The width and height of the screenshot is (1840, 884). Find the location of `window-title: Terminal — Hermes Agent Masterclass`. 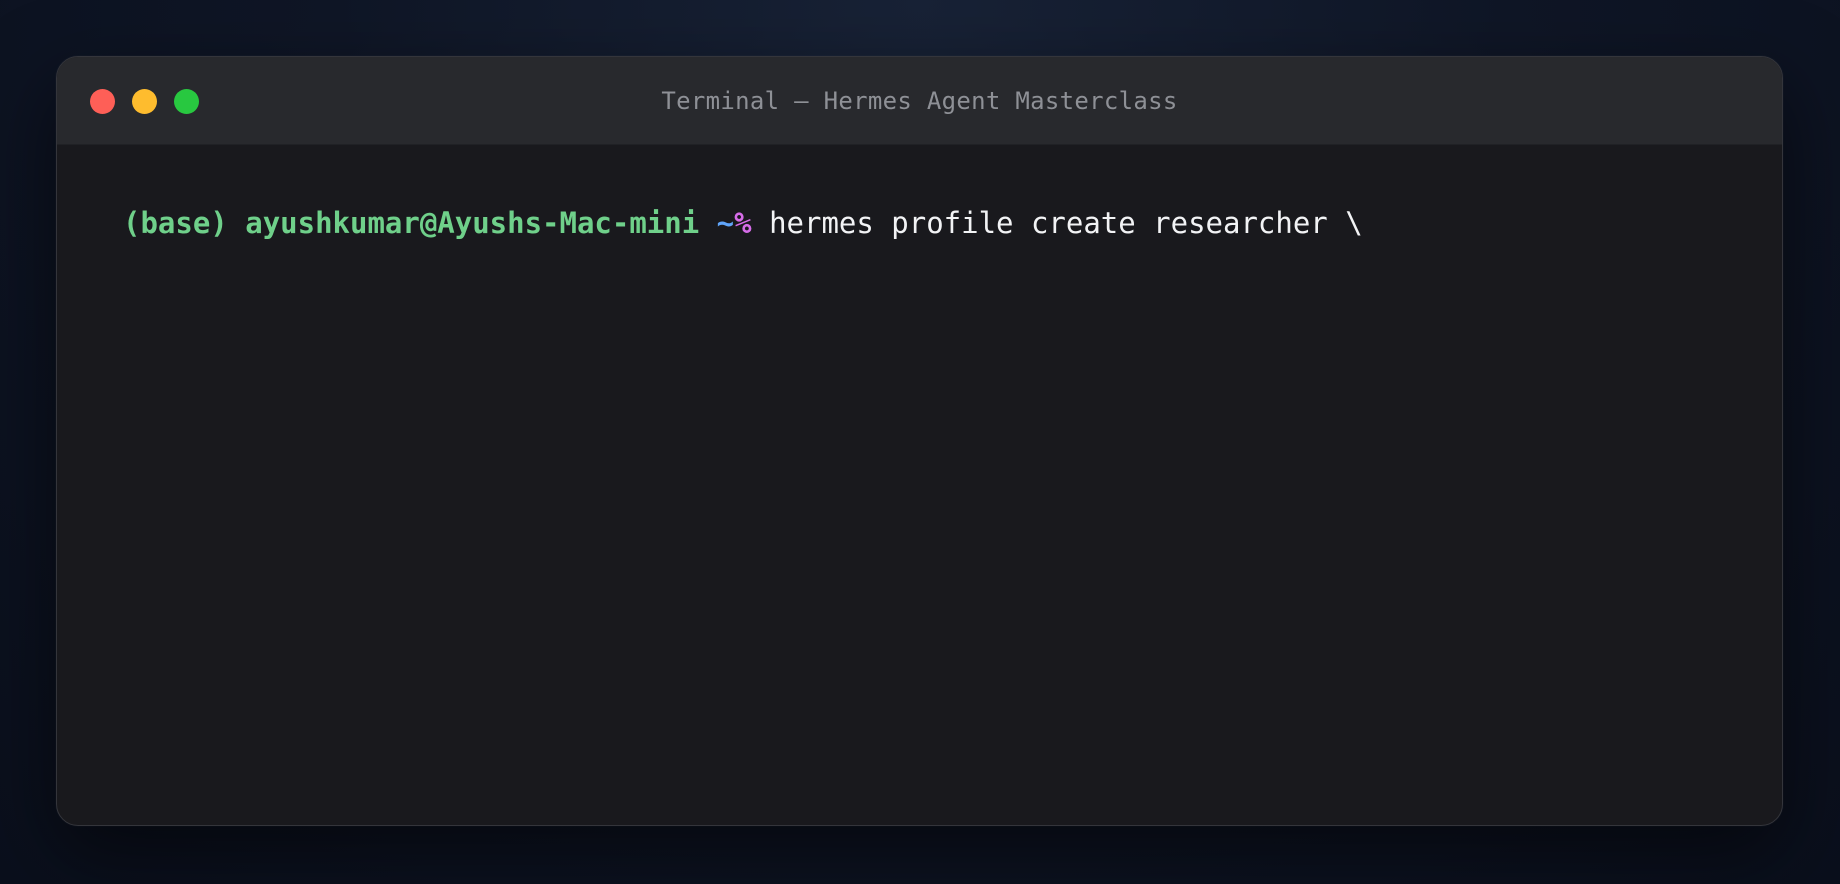

window-title: Terminal — Hermes Agent Masterclass is located at coordinates (919, 101).